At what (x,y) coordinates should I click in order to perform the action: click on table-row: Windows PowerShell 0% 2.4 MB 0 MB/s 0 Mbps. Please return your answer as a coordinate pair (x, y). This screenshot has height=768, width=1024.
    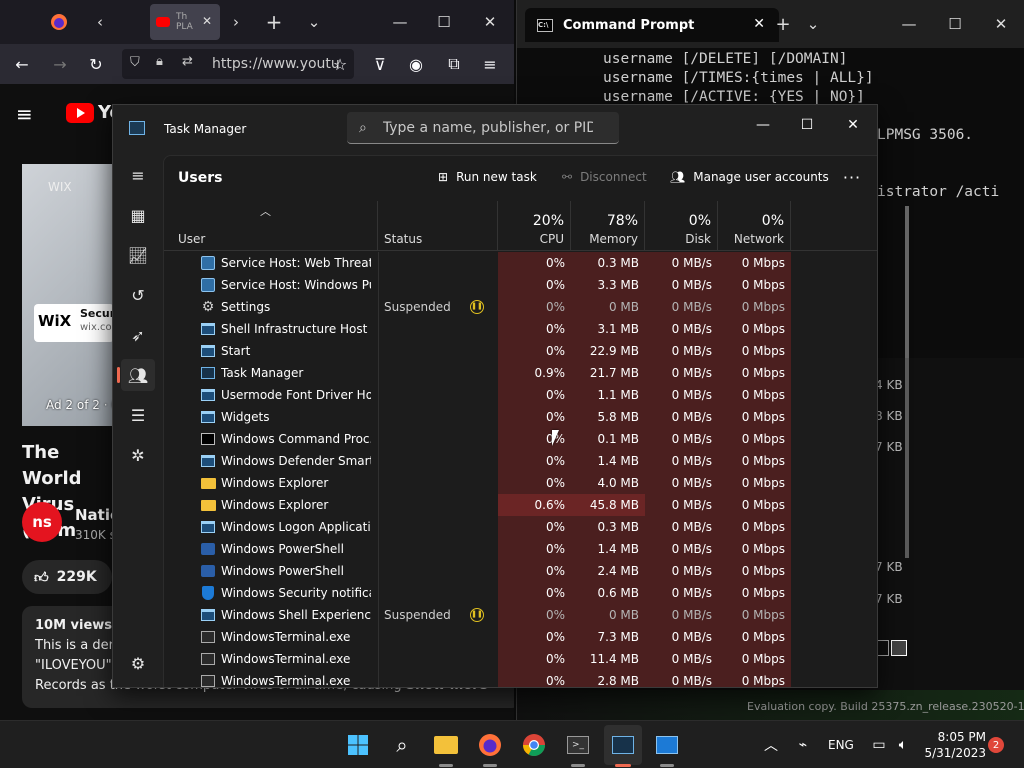
    Looking at the image, I should click on (520, 571).